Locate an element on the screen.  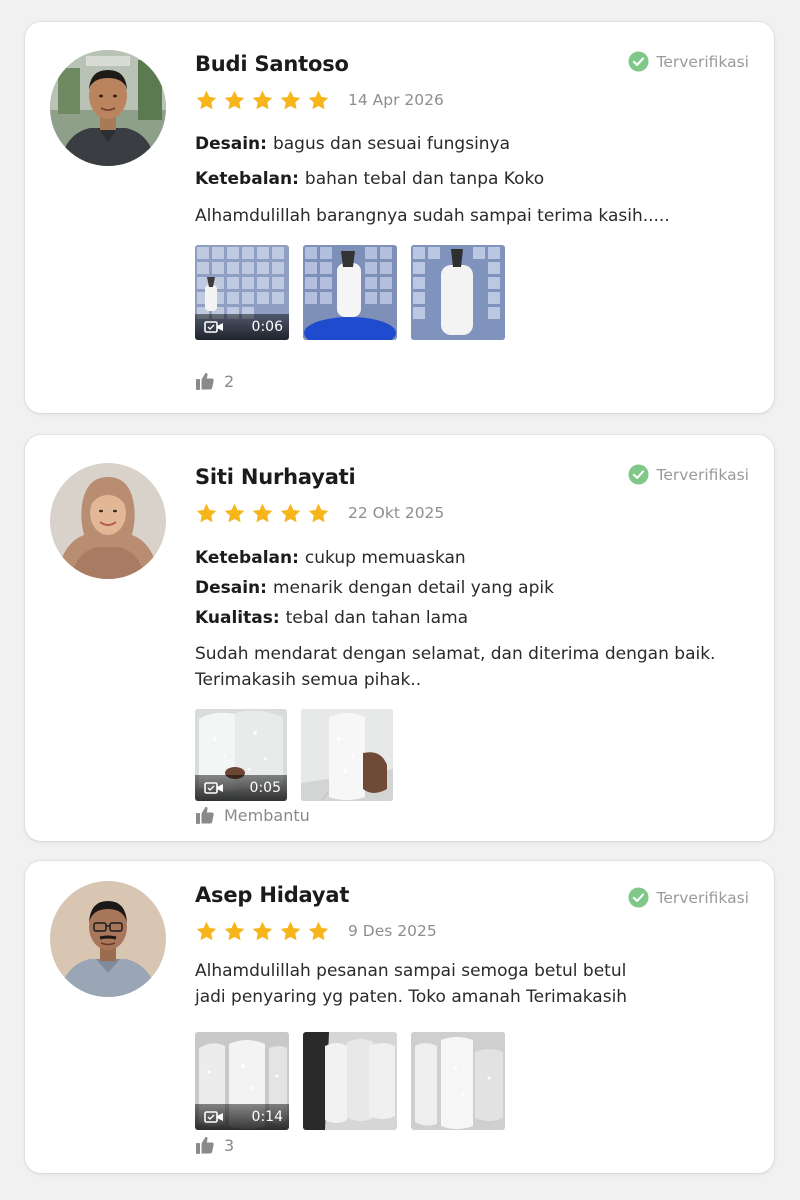
review-media: 0:05 is located at coordinates (472, 755).